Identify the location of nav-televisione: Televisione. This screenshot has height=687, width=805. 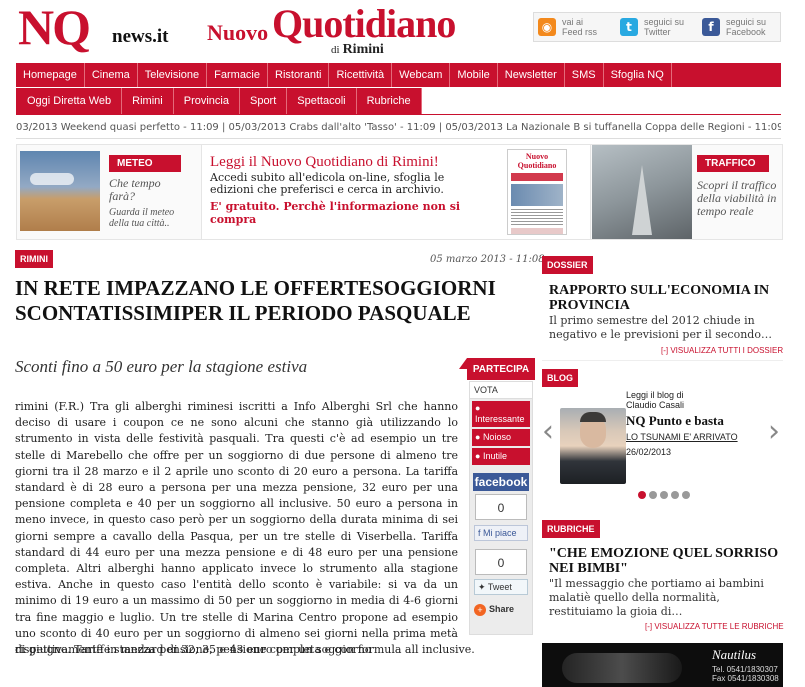
(173, 75).